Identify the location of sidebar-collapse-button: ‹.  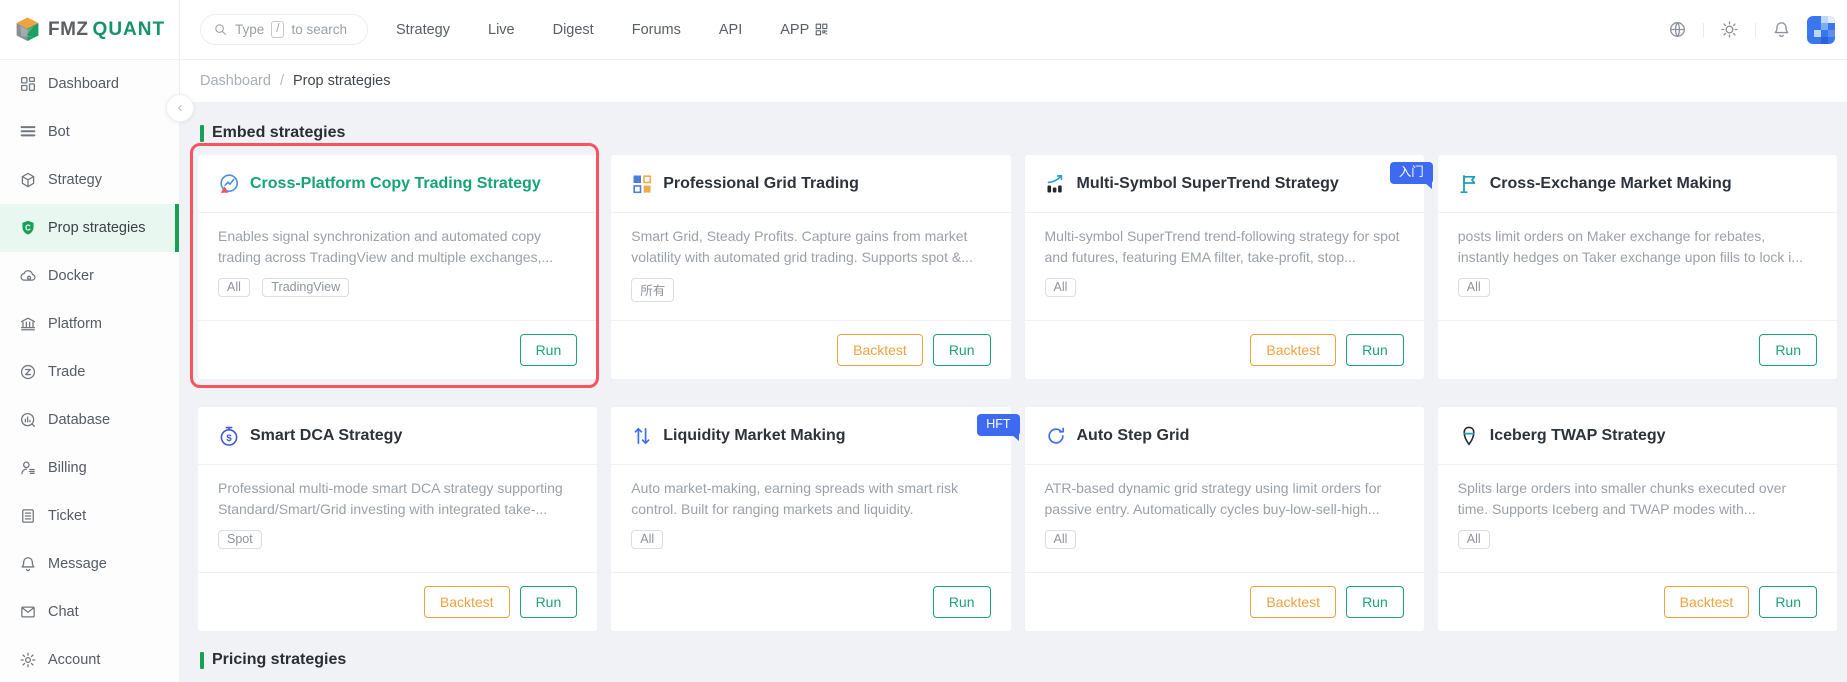
(180, 108).